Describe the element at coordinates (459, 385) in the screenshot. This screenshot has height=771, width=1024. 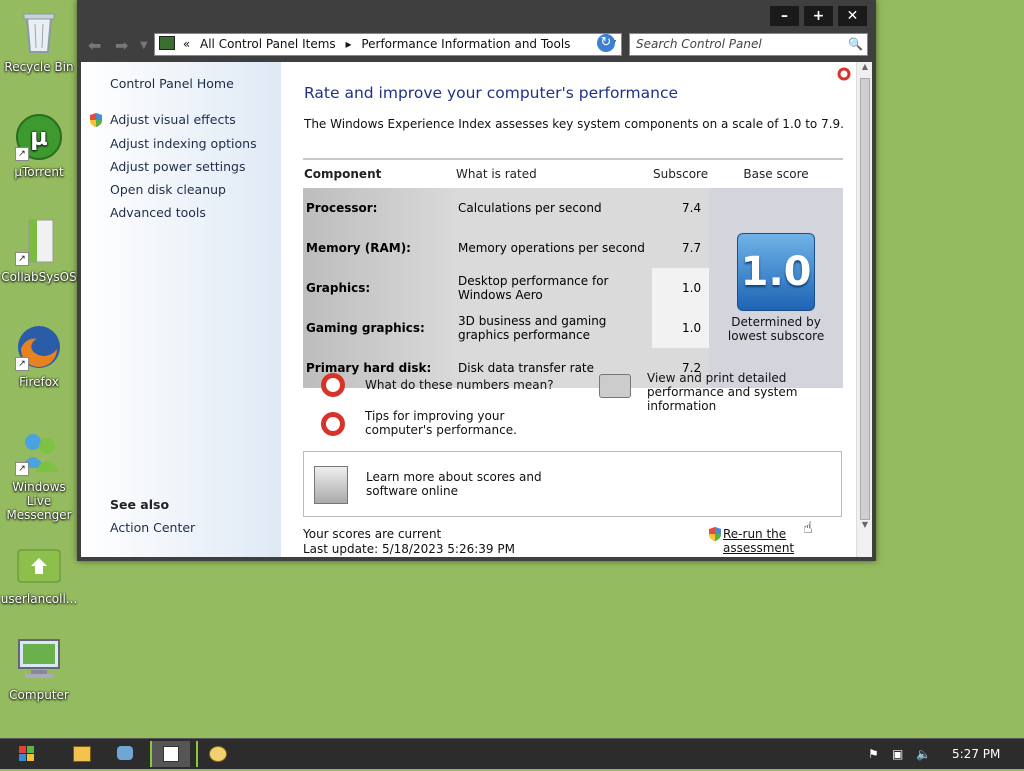
I see `numbers-help-link: What do these numbers mean?` at that location.